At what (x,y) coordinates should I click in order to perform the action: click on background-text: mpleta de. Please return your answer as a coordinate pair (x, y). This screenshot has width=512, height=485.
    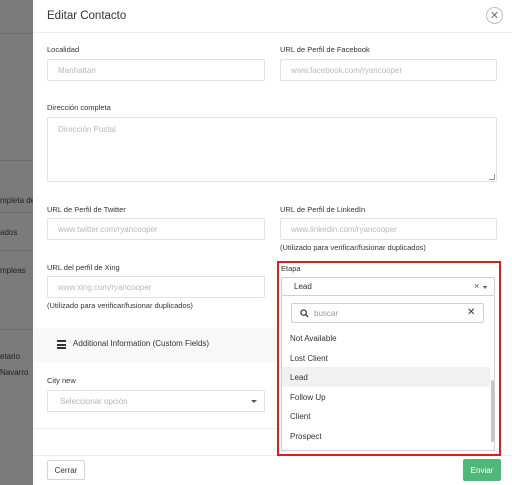
    Looking at the image, I should click on (16, 200).